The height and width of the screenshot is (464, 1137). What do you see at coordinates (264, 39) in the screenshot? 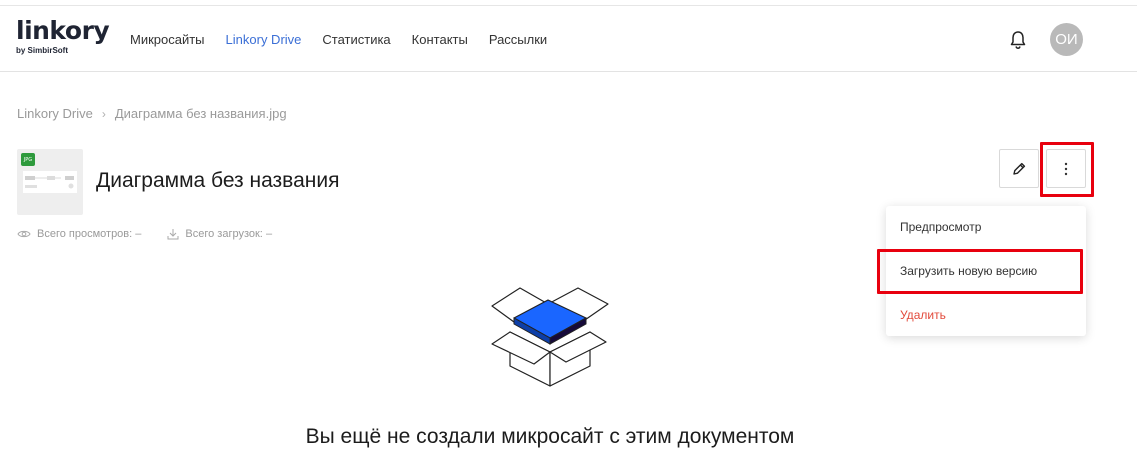
I see `nav-linkory-drive: Linkory Drive` at bounding box center [264, 39].